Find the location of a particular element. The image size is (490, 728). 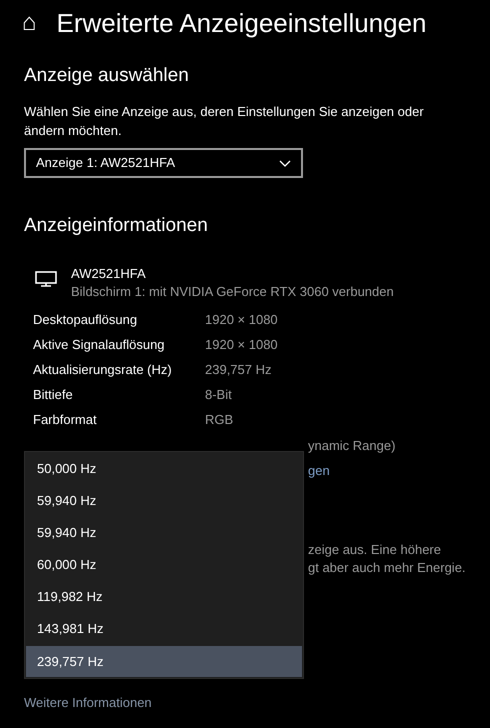

page-title: Erweiterte Anzeigeeinstellungen is located at coordinates (241, 23).